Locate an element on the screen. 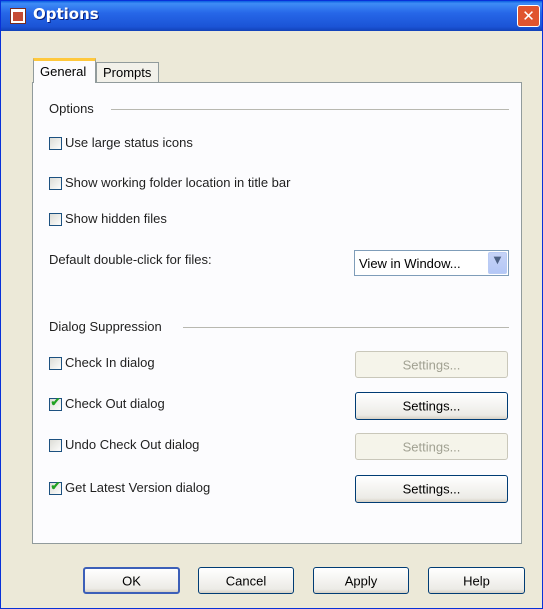 This screenshot has width=543, height=609. tab-prompts: Prompts is located at coordinates (127, 72).